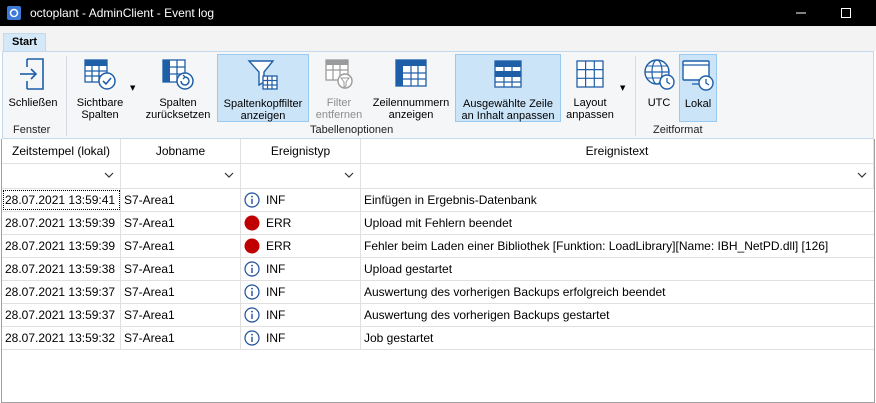 The width and height of the screenshot is (876, 403). What do you see at coordinates (100, 103) in the screenshot?
I see `visible-columns-label-1: Sichtbare` at bounding box center [100, 103].